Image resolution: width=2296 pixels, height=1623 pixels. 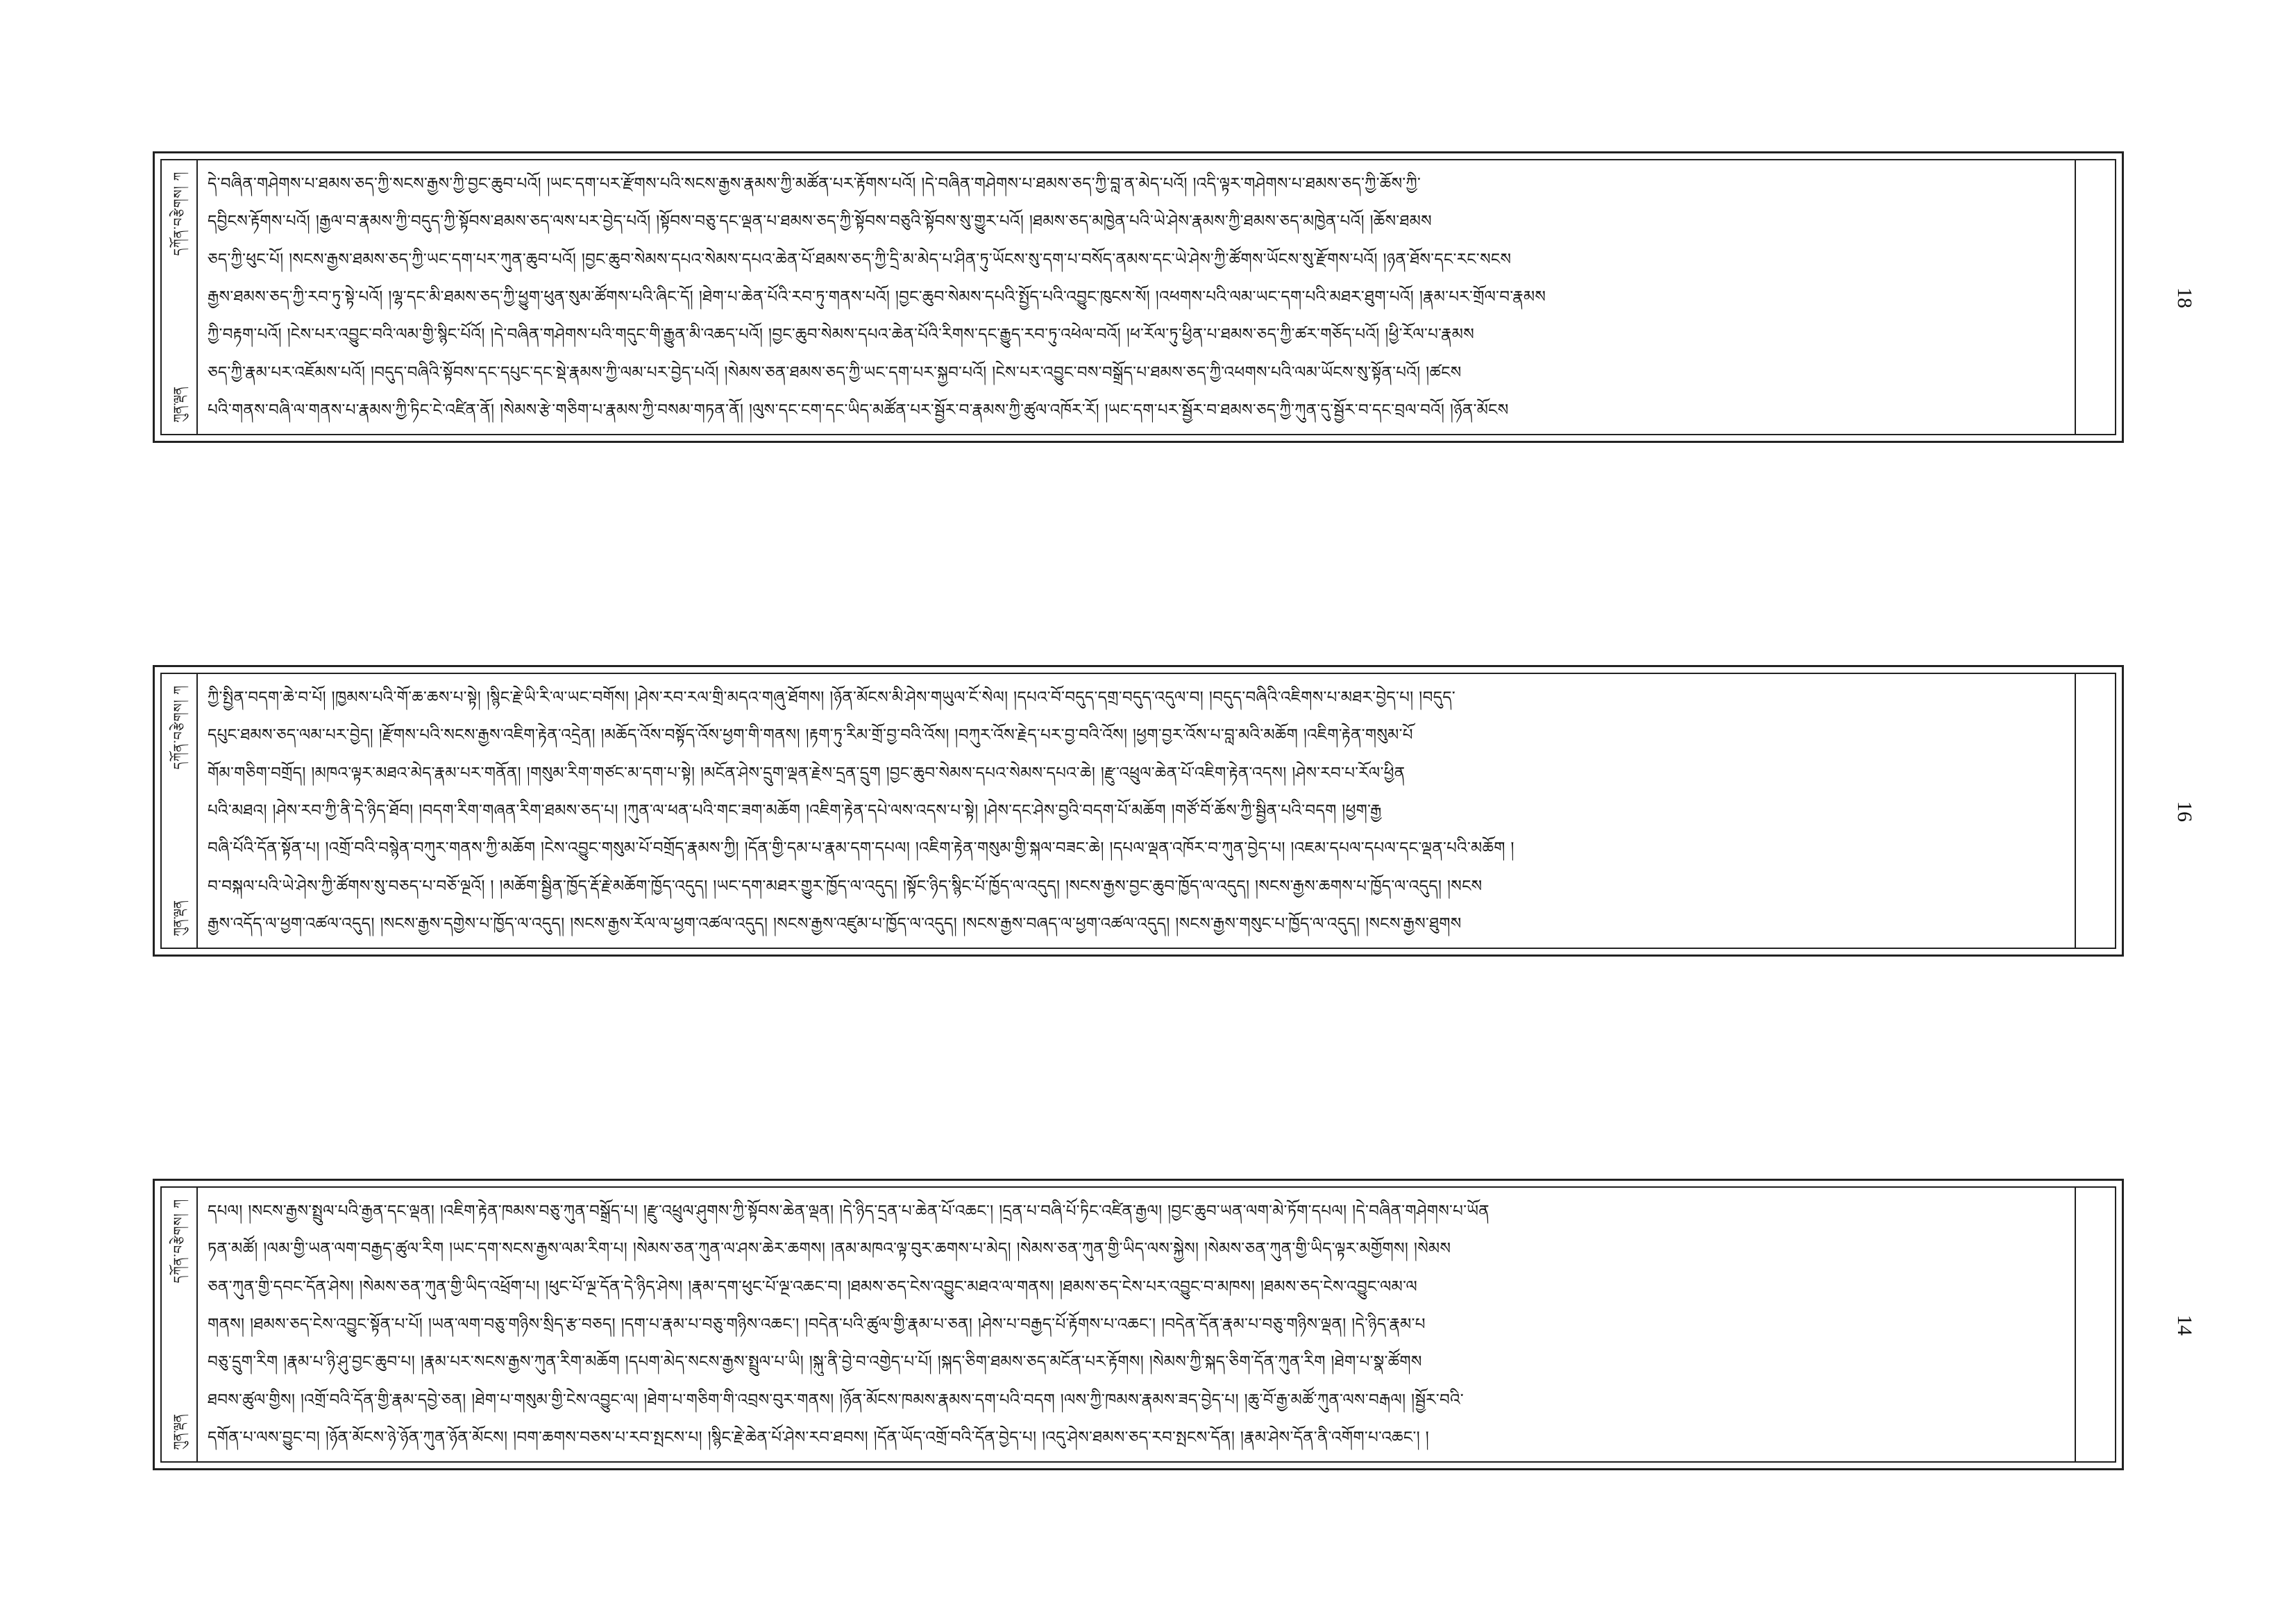 I want to click on page-number: 18, so click(x=2184, y=297).